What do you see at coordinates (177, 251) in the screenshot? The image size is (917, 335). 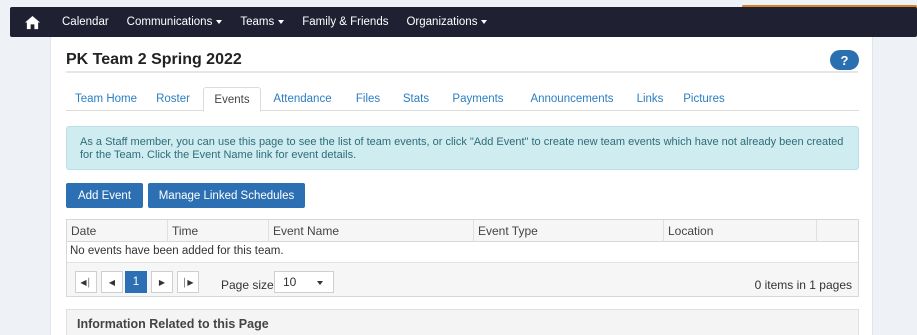 I see `empty-grid-message: No events have been added for this team.` at bounding box center [177, 251].